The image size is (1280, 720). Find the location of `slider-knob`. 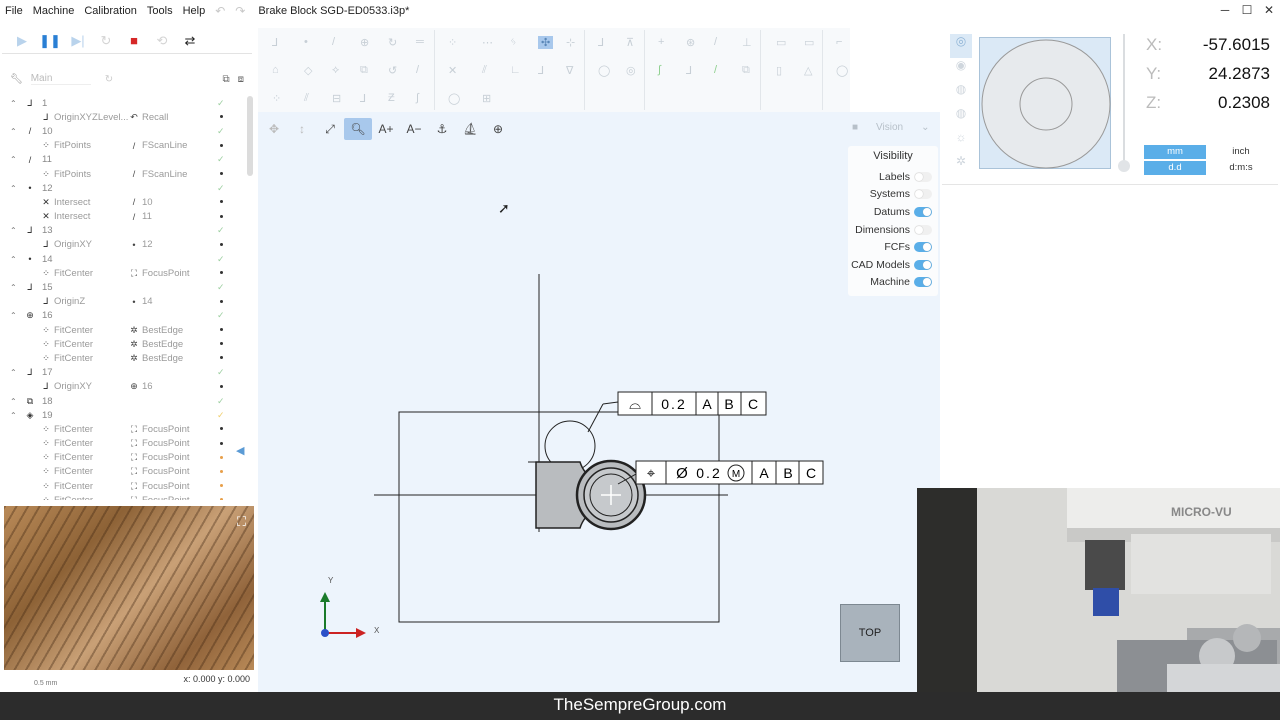

slider-knob is located at coordinates (1124, 166).